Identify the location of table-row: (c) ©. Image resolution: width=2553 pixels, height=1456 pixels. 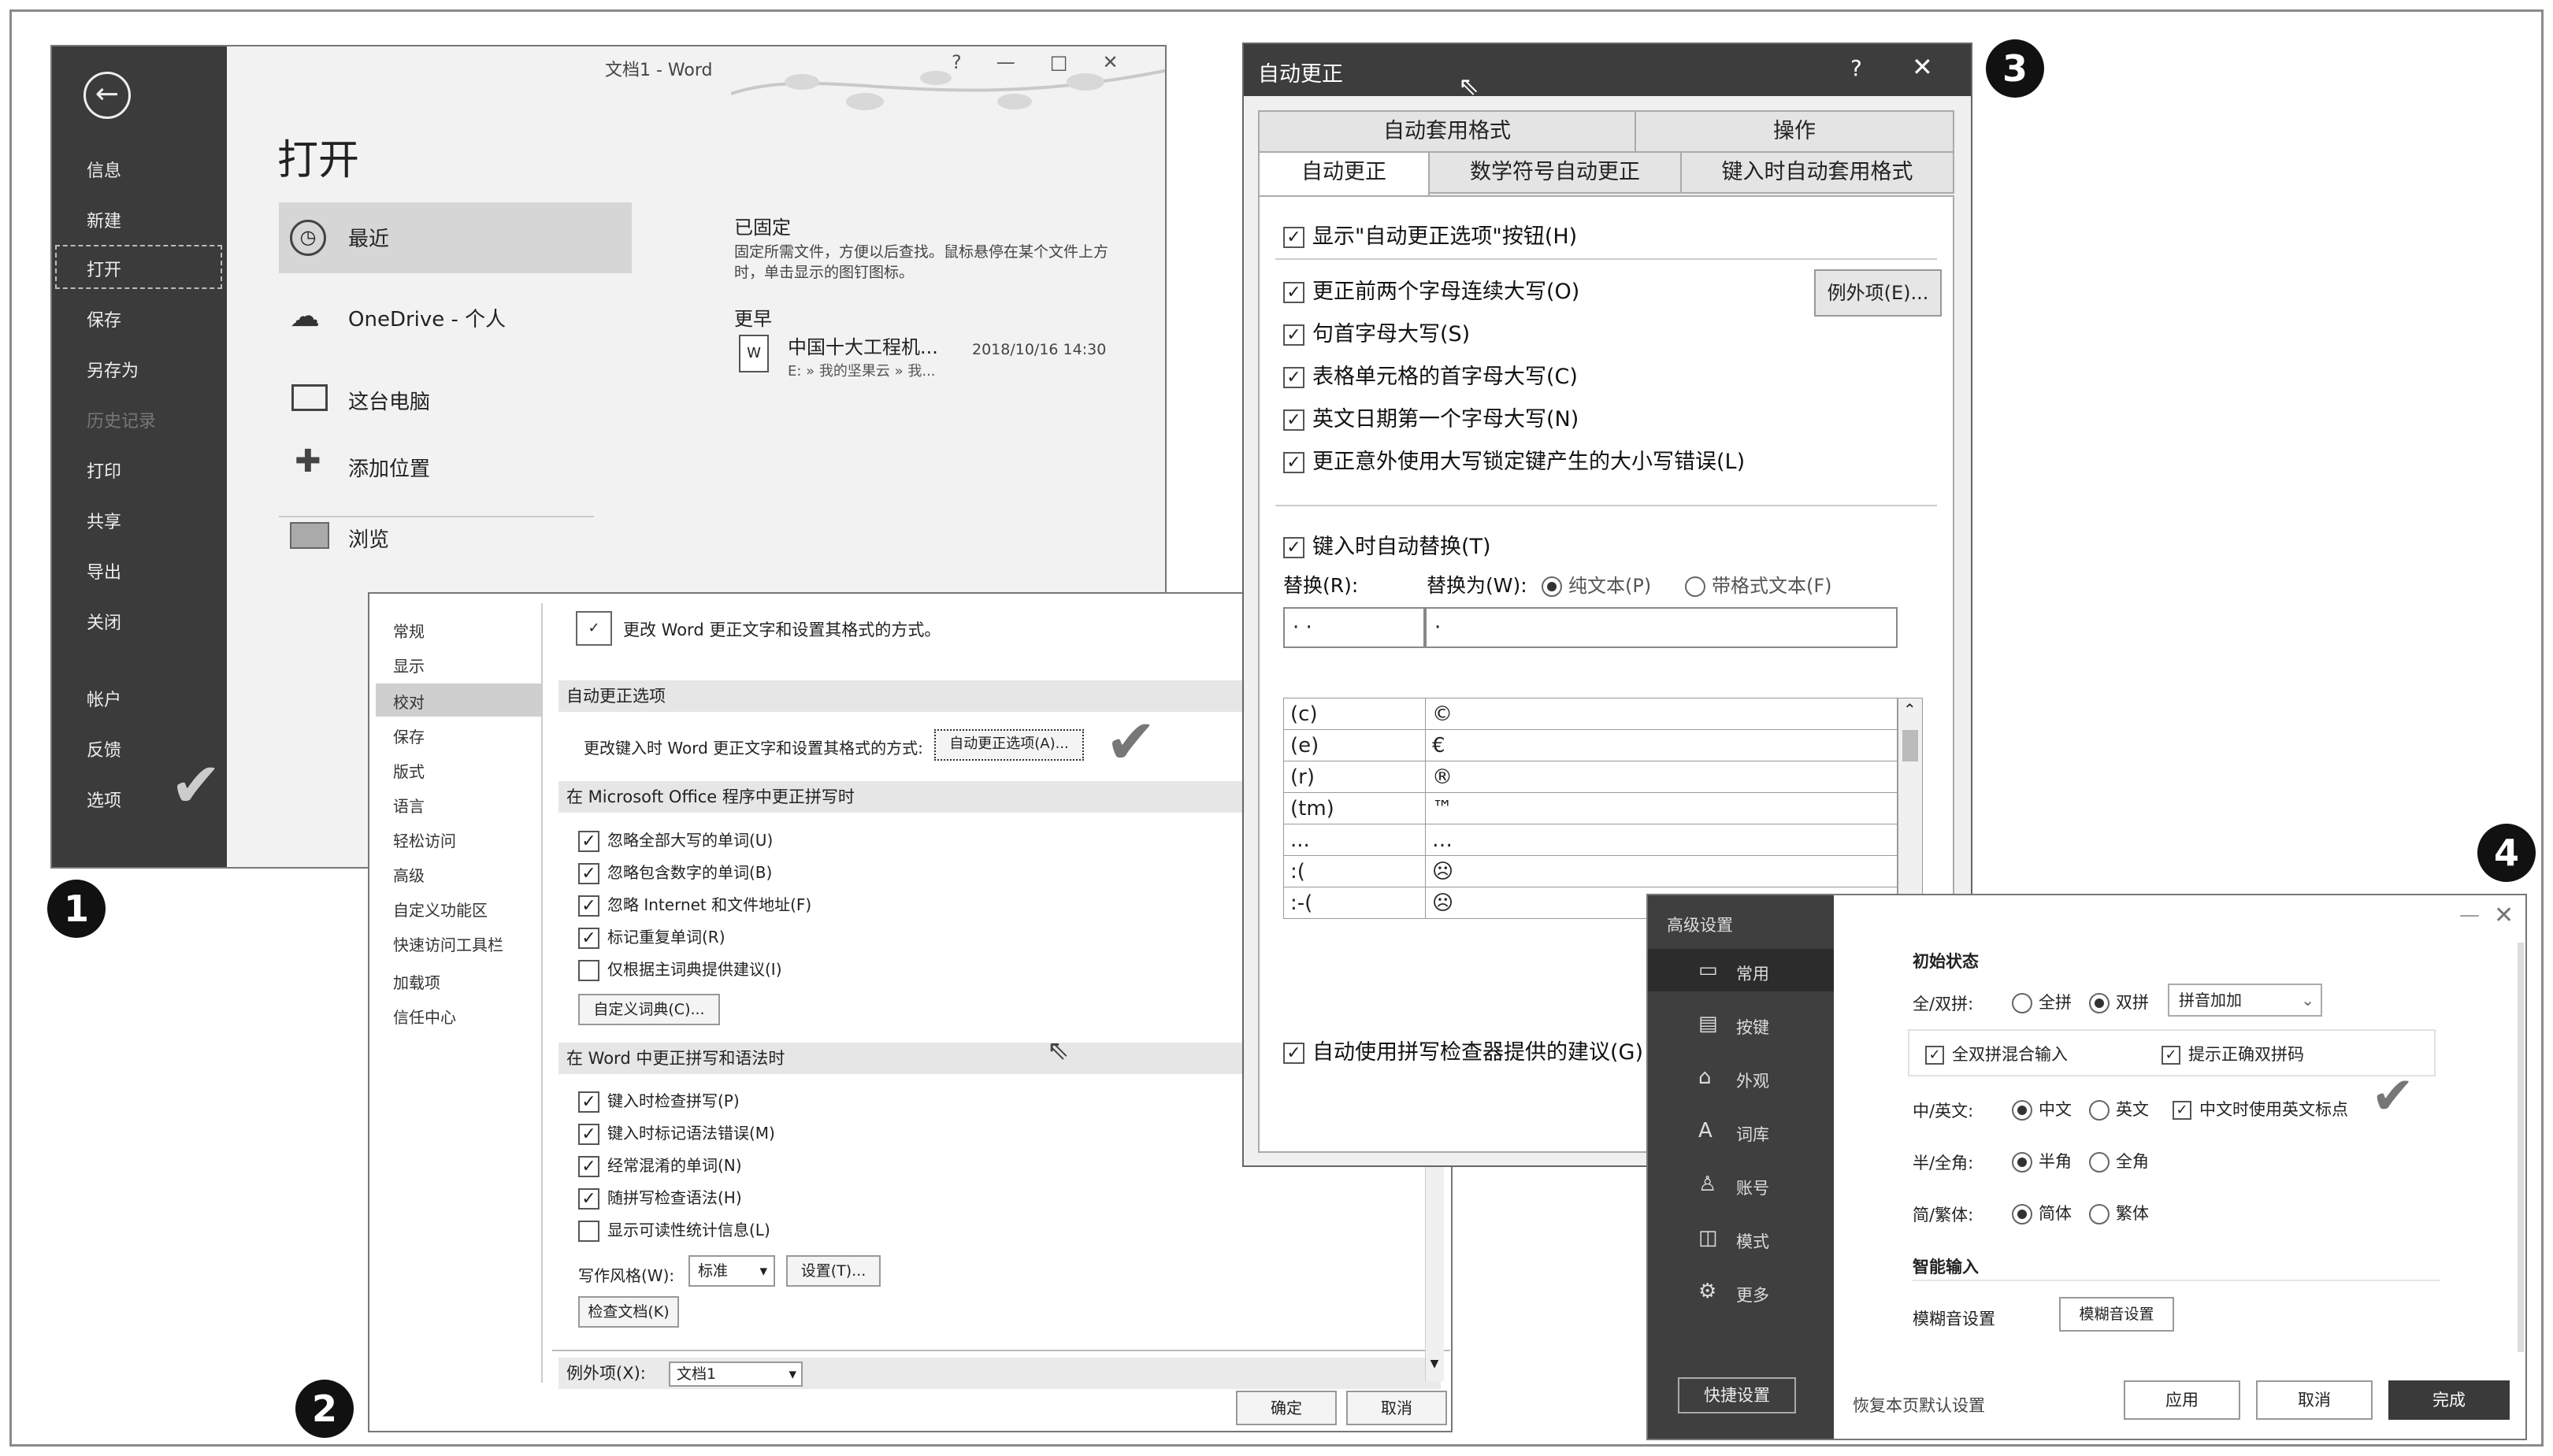
(1590, 714).